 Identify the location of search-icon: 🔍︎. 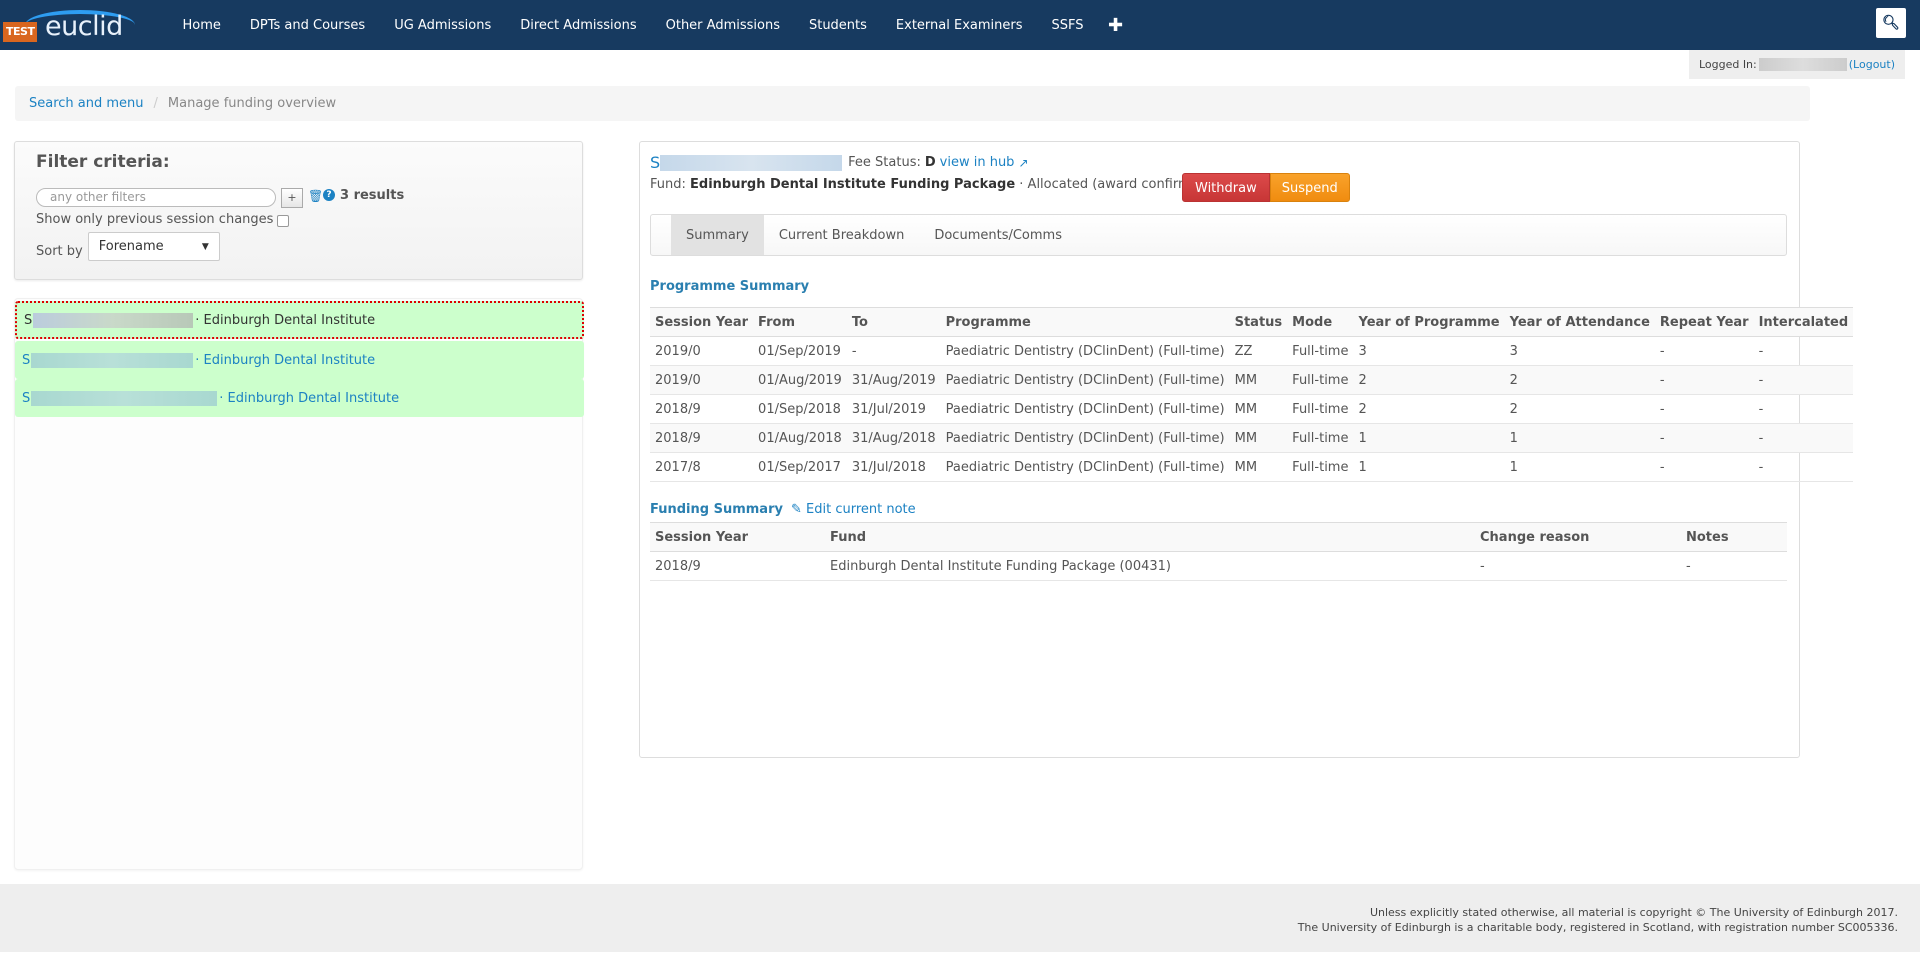
(1891, 23).